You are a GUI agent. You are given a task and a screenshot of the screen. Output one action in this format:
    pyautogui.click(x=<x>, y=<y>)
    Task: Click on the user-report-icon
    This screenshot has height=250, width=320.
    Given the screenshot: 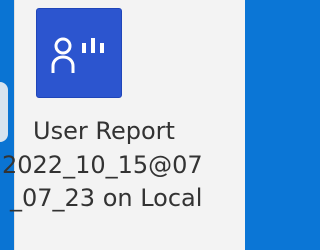 What is the action you would take?
    pyautogui.click(x=77, y=55)
    